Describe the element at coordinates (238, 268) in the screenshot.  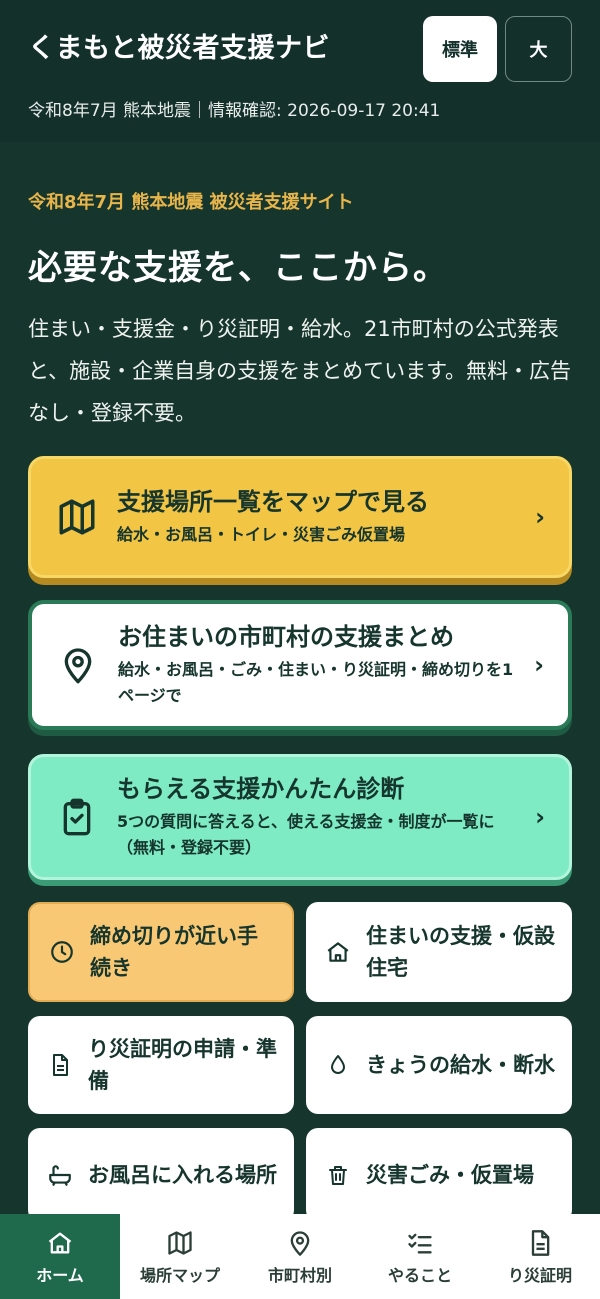
I see `page-headline: 必要な支援を、ここから。` at that location.